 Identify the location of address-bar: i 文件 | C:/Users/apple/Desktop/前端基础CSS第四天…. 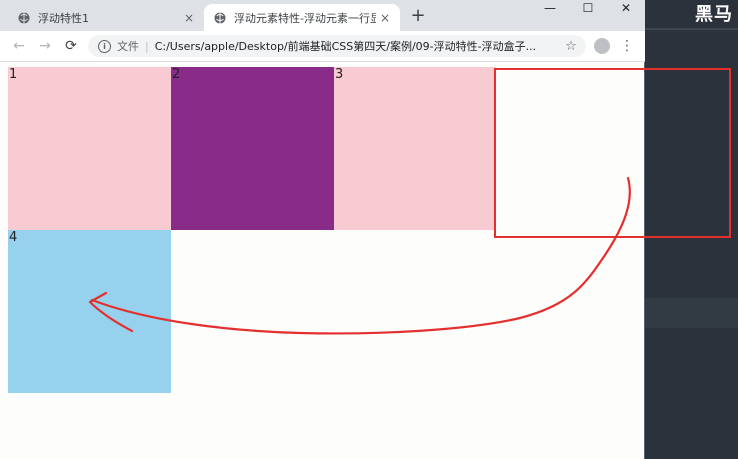
(337, 46).